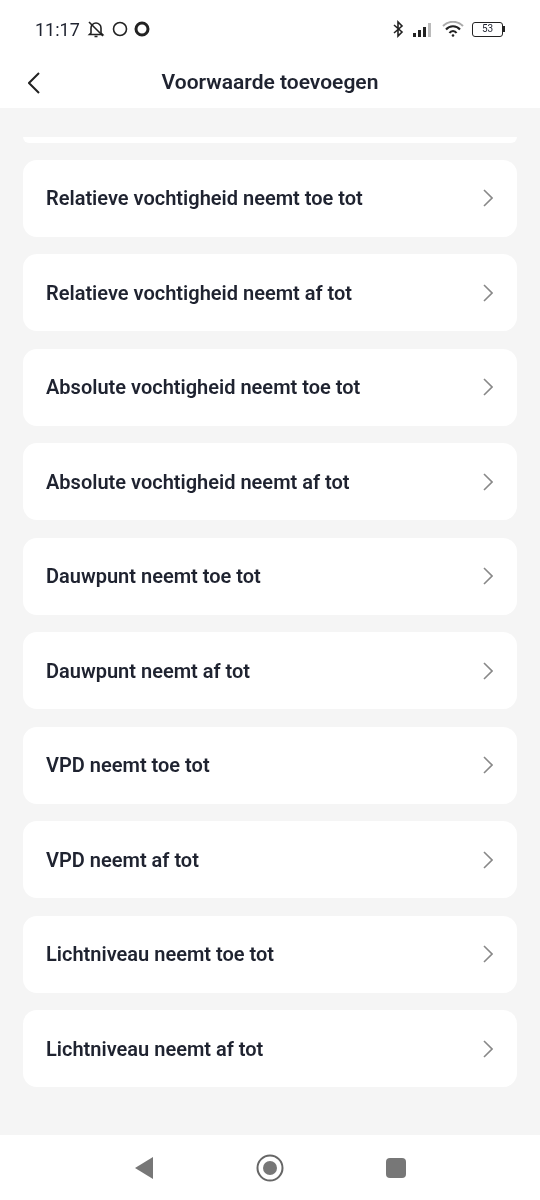 Image resolution: width=540 pixels, height=1200 pixels. I want to click on condition-item: Relatieve vochtigheid neemt toe tot, so click(270, 198).